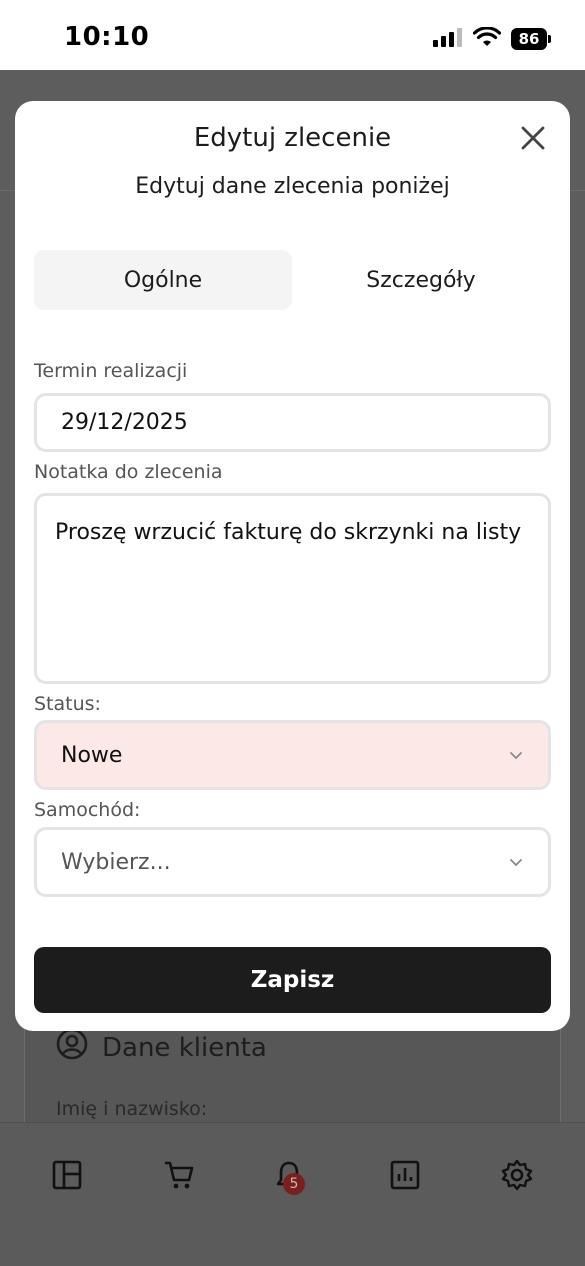 This screenshot has width=585, height=1266. I want to click on deadline-label: Termin realizacji, so click(111, 371).